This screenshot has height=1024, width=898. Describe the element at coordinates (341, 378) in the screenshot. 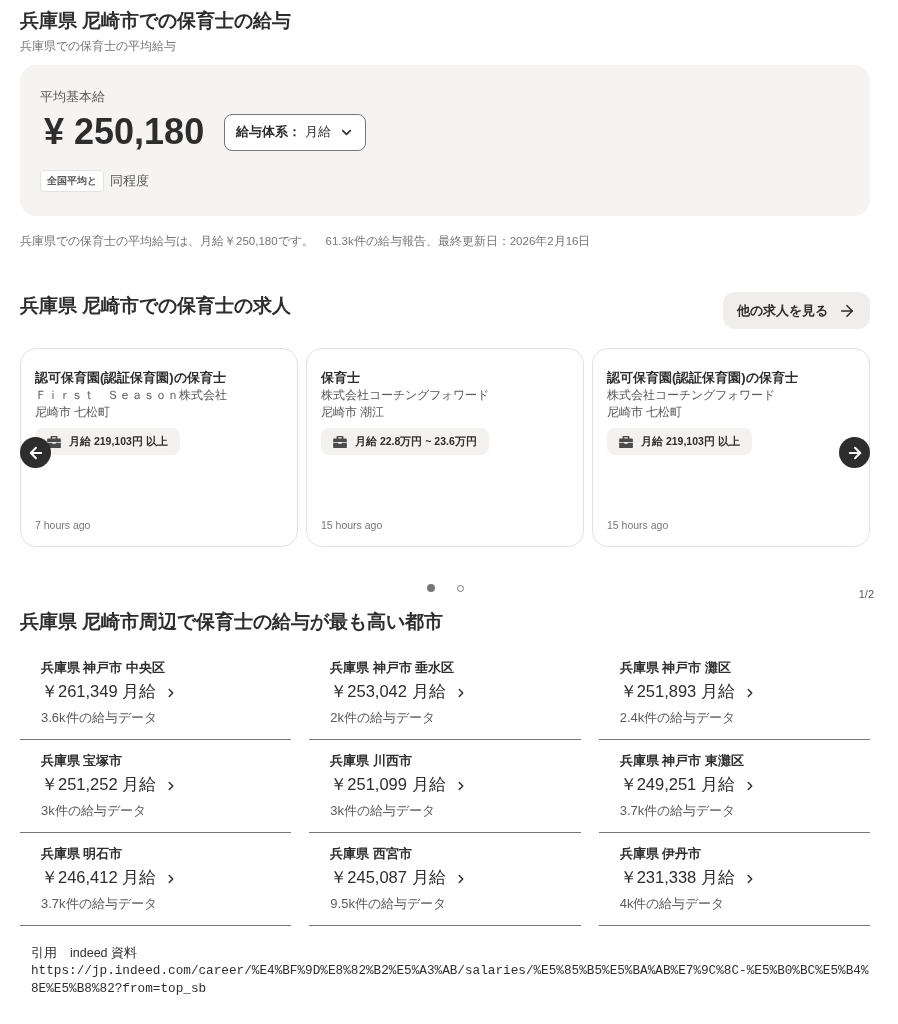

I see `job-title: 保育士` at that location.